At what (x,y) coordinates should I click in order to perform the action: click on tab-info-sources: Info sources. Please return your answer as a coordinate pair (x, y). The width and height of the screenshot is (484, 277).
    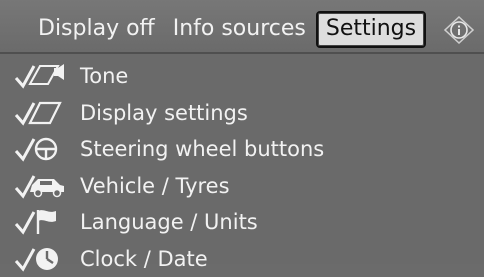
    Looking at the image, I should click on (239, 29).